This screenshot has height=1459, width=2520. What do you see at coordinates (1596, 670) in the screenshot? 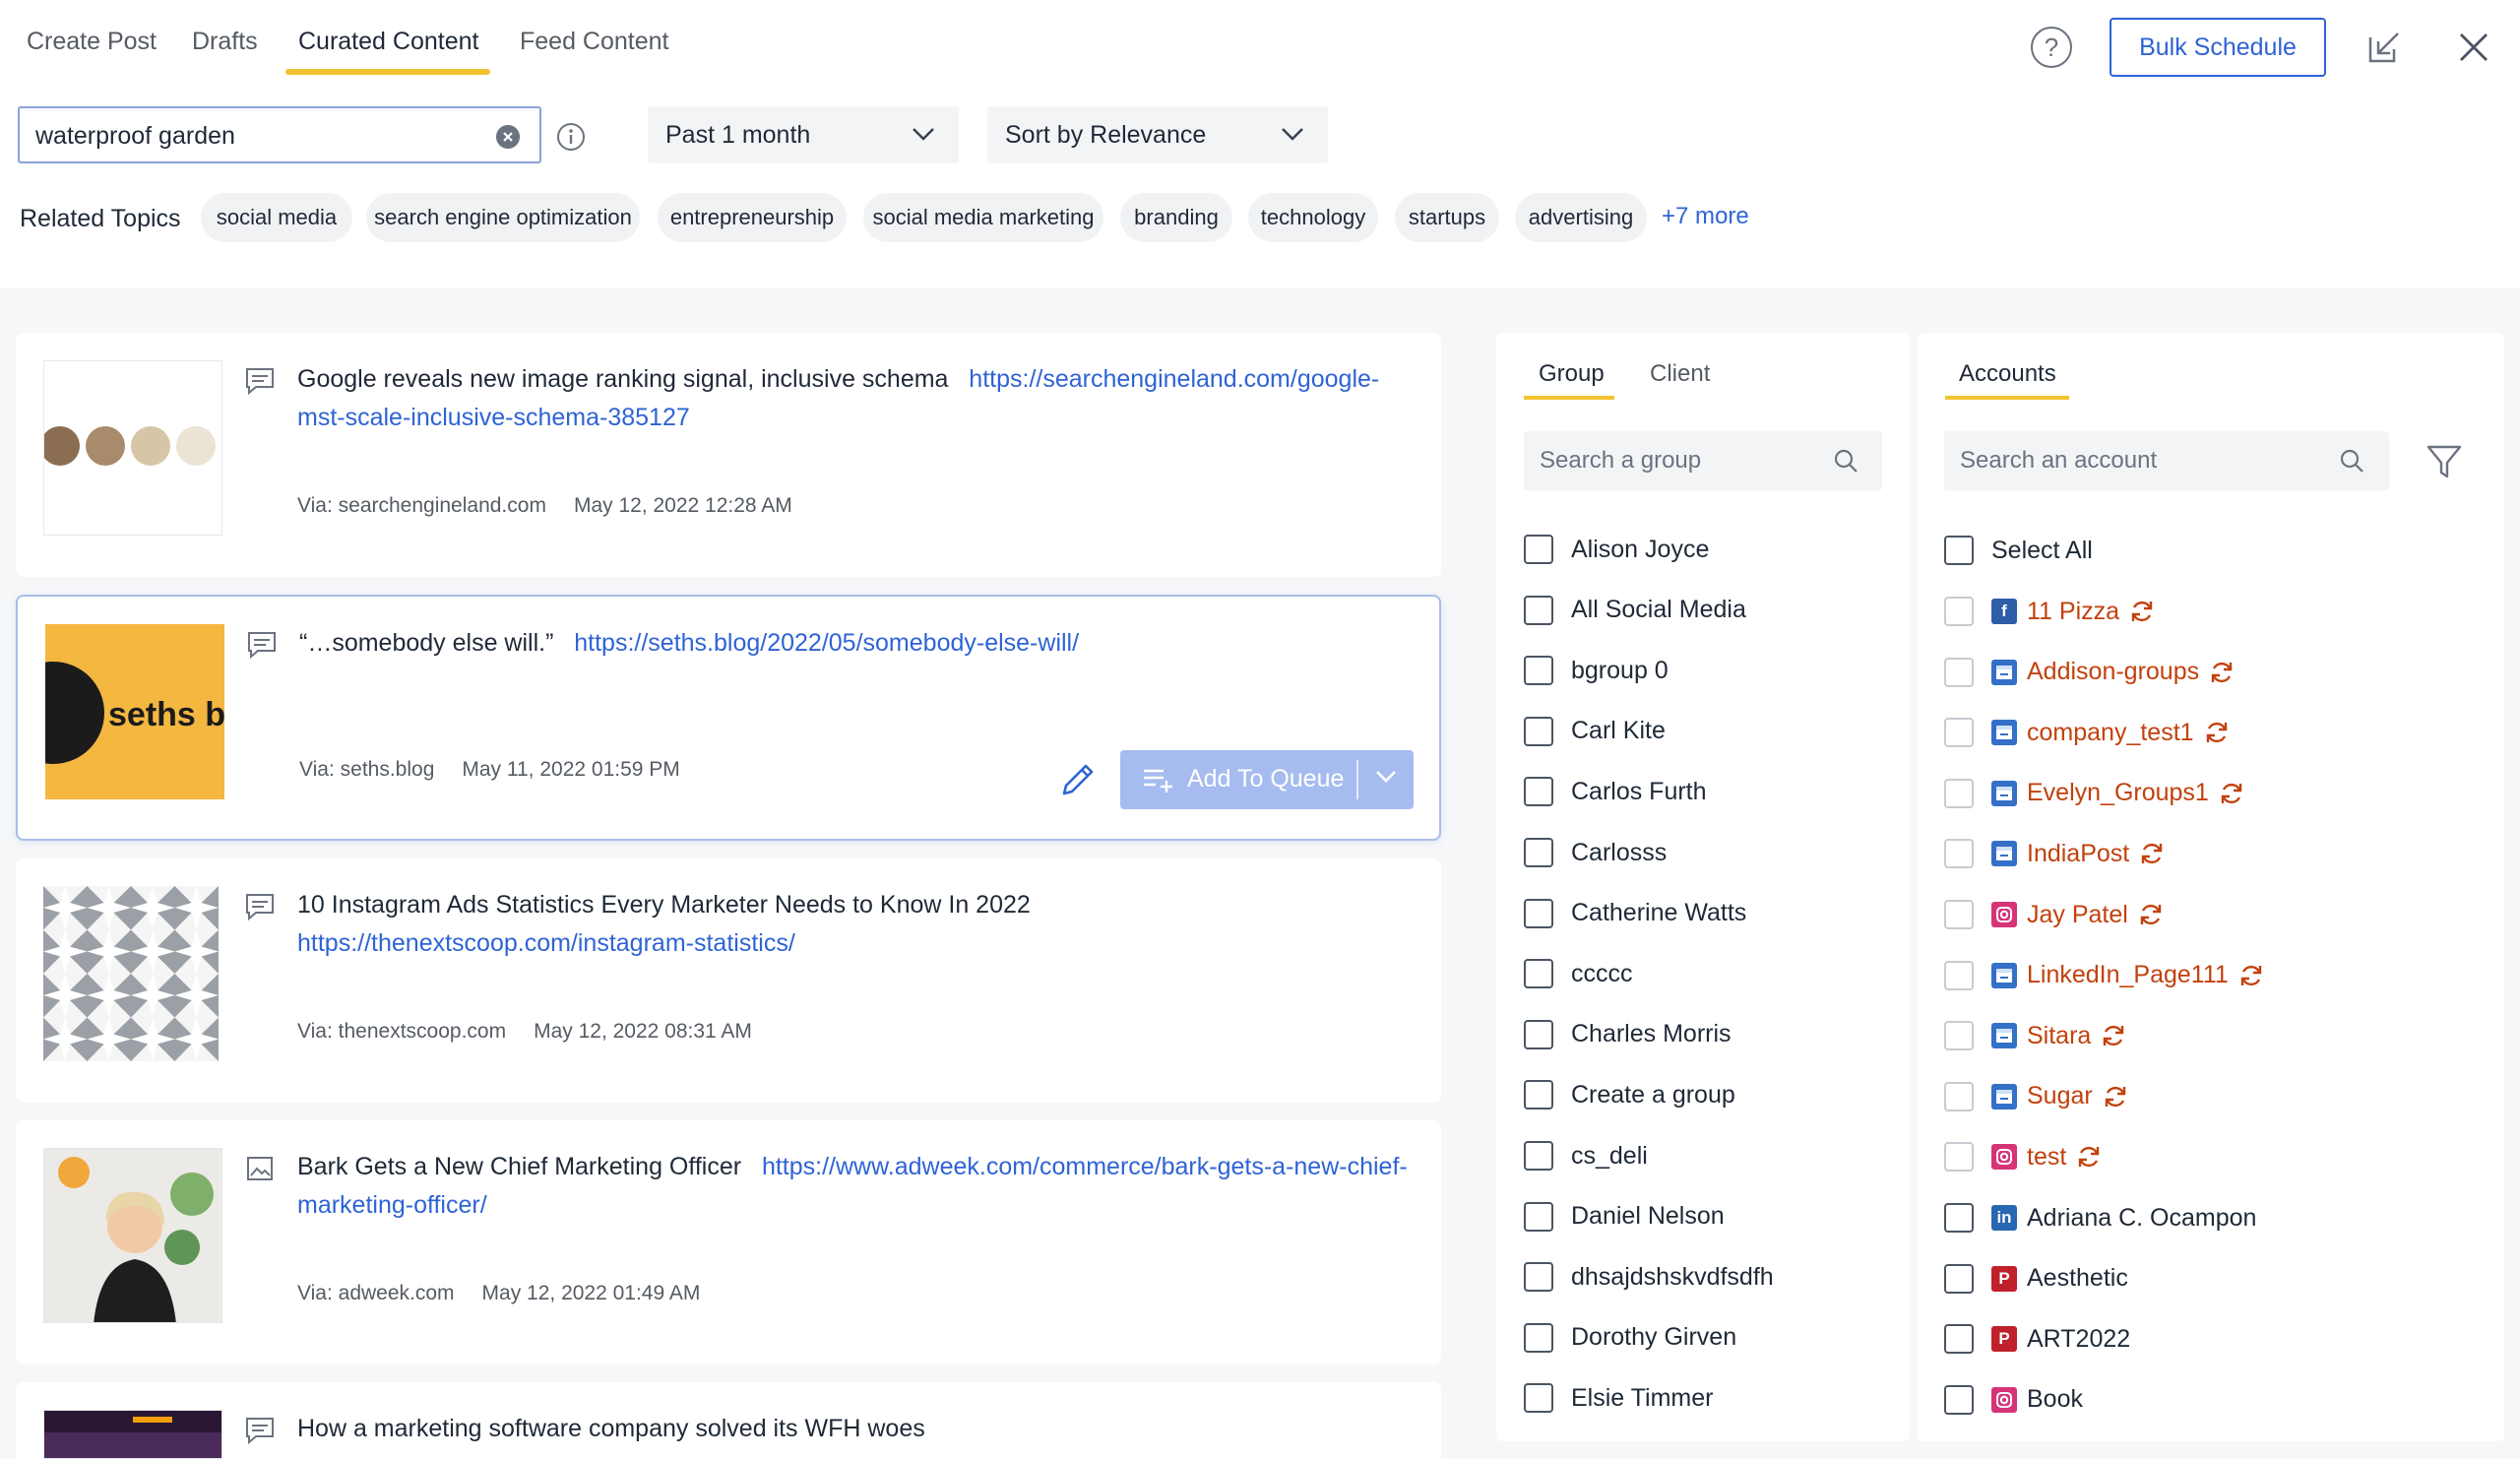
I see `group-checkbox-row: bgroup 0` at bounding box center [1596, 670].